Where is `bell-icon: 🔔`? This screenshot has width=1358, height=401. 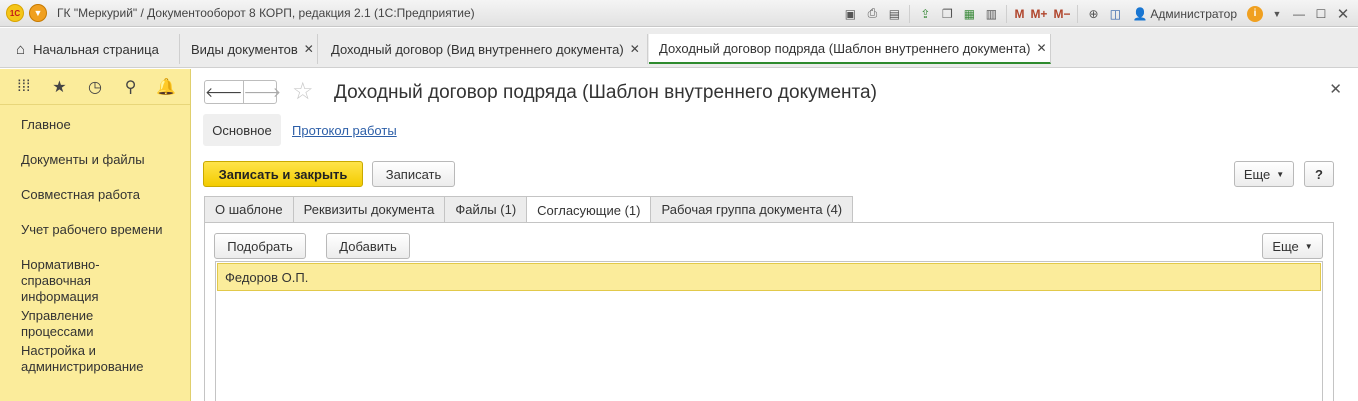
bell-icon: 🔔 is located at coordinates (166, 87).